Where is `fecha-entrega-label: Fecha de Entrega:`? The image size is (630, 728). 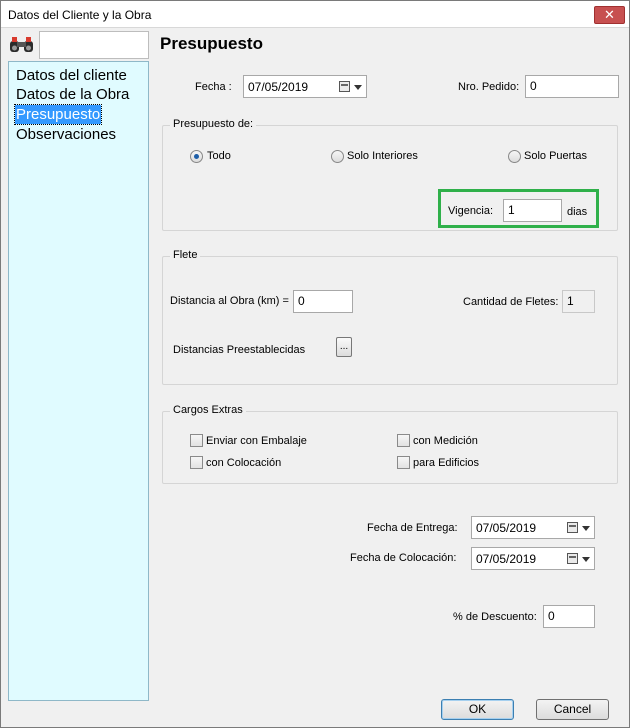
fecha-entrega-label: Fecha de Entrega: is located at coordinates (412, 528).